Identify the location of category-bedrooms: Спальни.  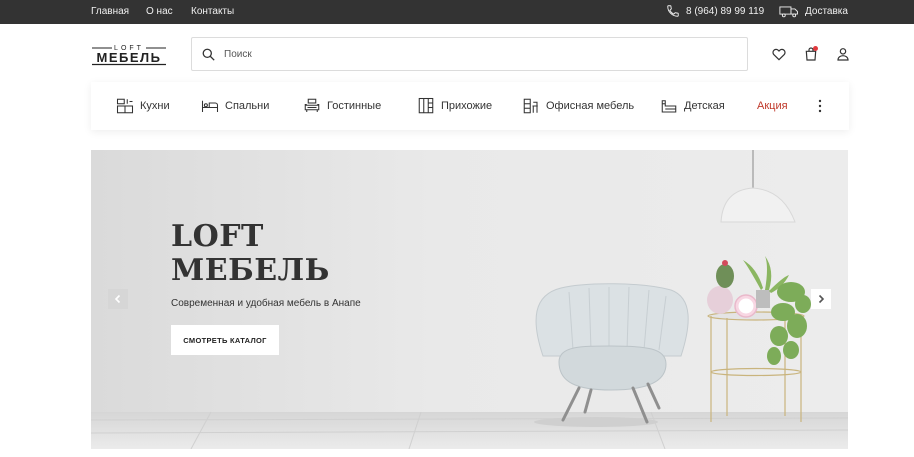
(235, 106).